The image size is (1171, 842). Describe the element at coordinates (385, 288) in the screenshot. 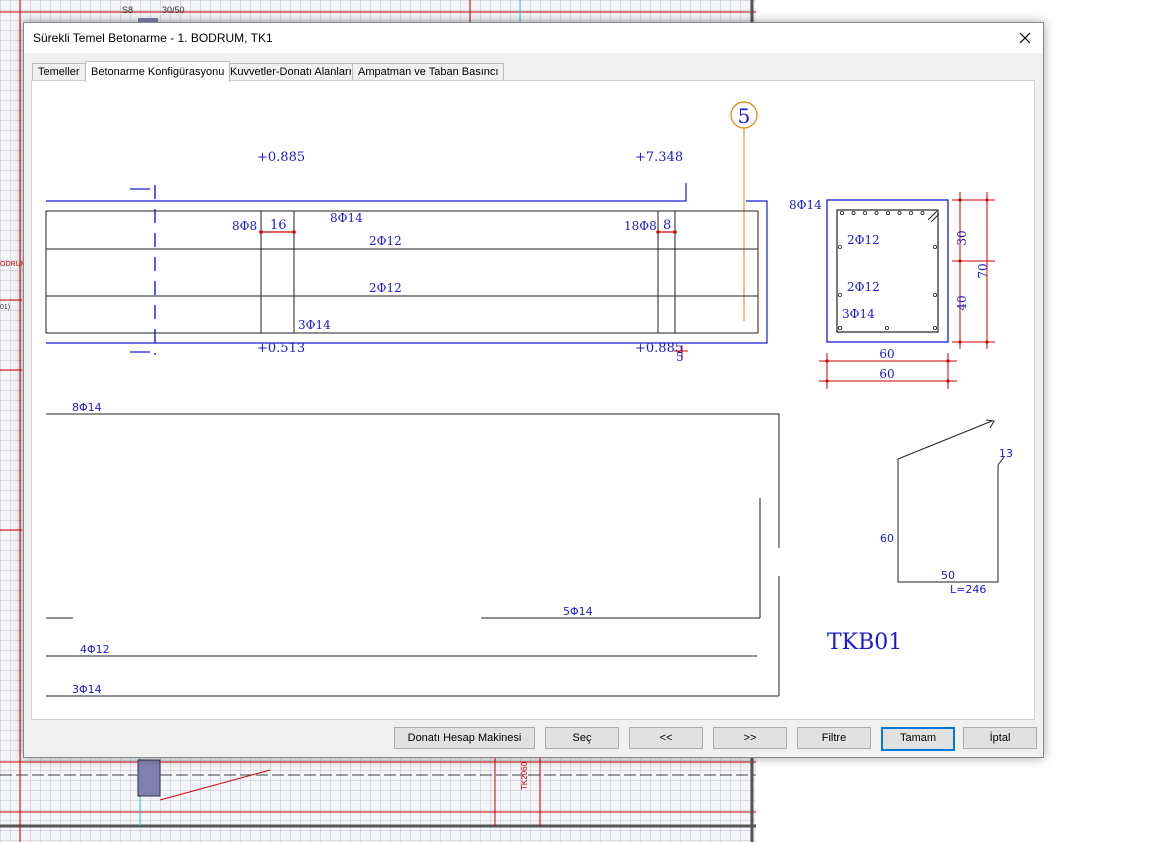

I see `web-bars-2-label: 2Φ12` at that location.